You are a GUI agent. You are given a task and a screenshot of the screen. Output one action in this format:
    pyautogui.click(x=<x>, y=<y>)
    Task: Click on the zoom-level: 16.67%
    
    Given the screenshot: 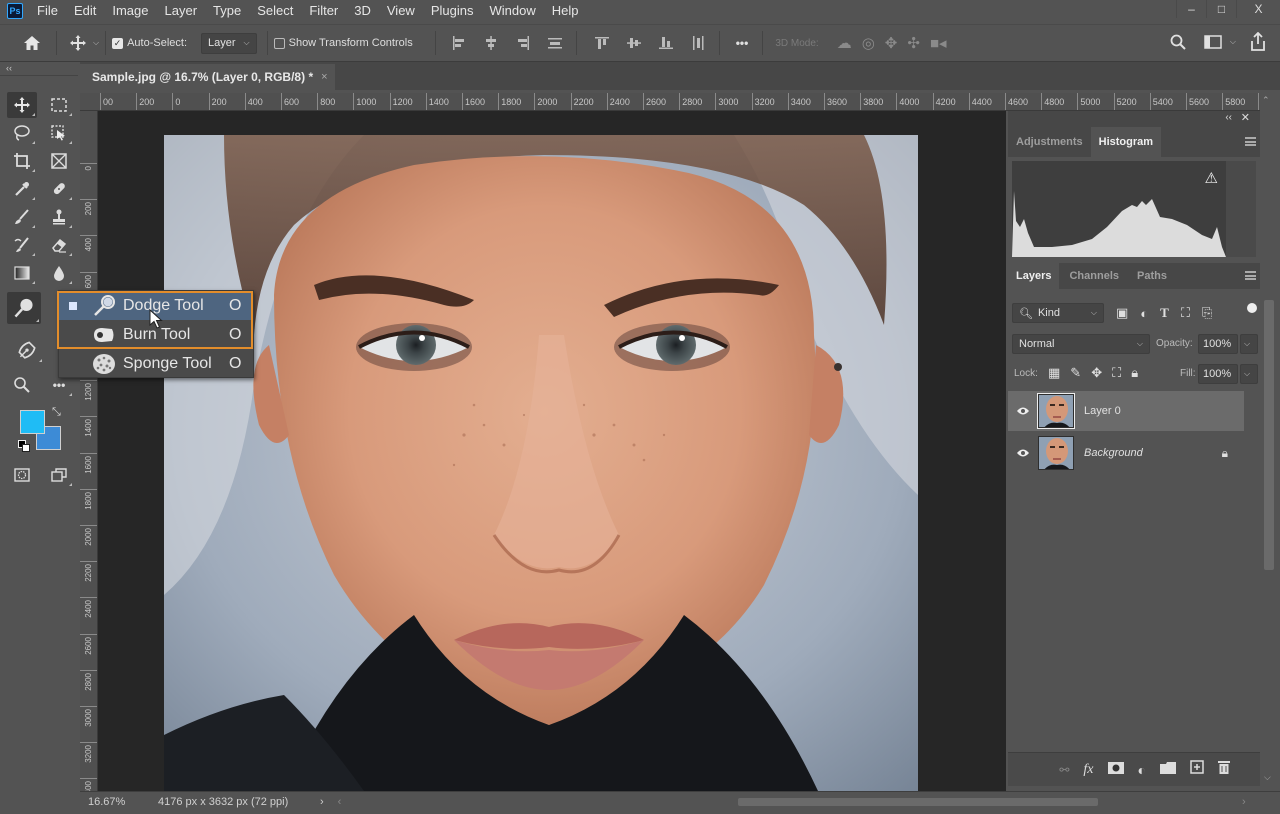 What is the action you would take?
    pyautogui.click(x=123, y=802)
    